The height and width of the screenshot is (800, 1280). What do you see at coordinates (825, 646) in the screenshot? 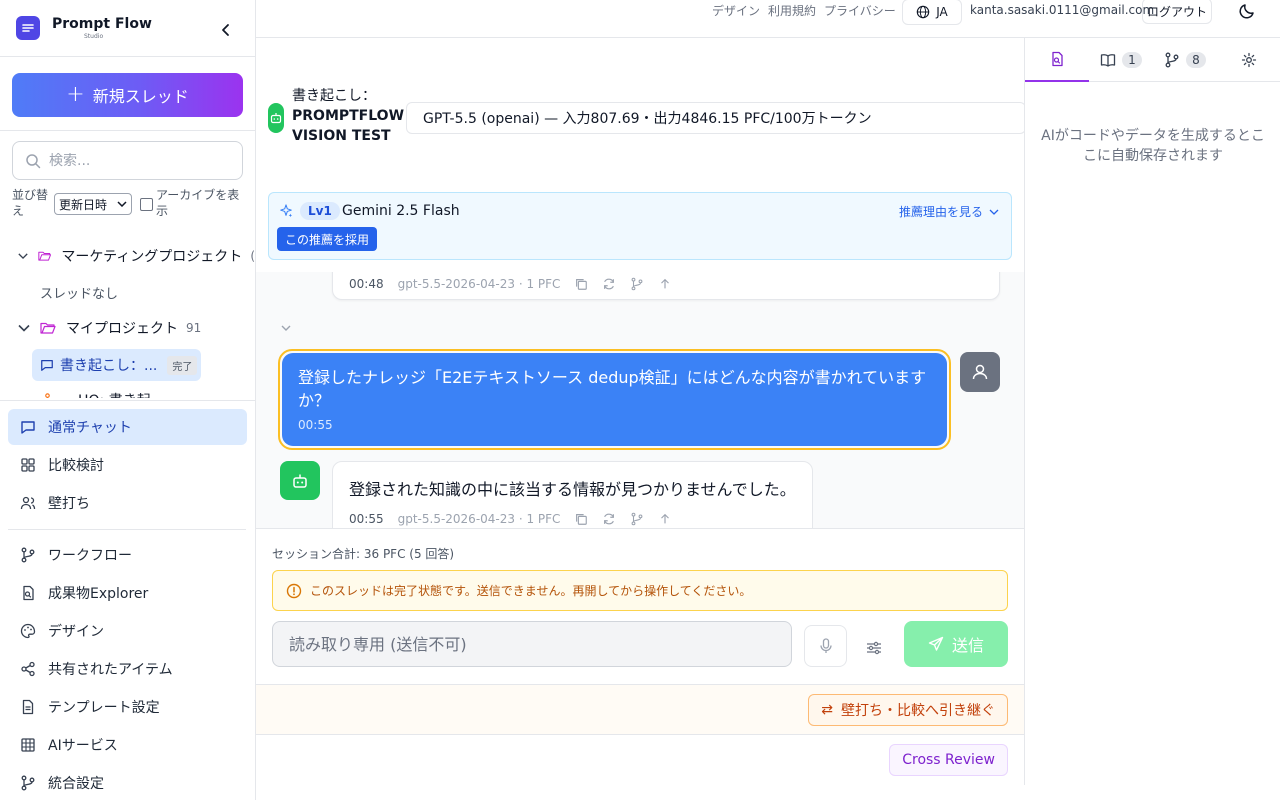
I see `microphone-button` at bounding box center [825, 646].